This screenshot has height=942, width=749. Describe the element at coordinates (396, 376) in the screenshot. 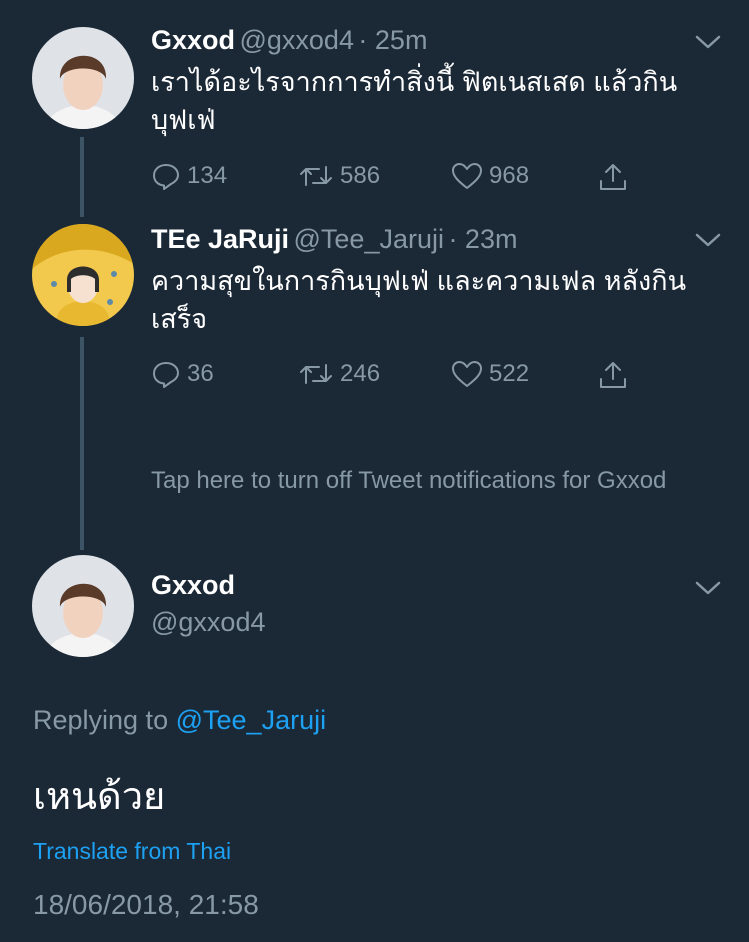

I see `tweet-actions: 36 246 522` at that location.